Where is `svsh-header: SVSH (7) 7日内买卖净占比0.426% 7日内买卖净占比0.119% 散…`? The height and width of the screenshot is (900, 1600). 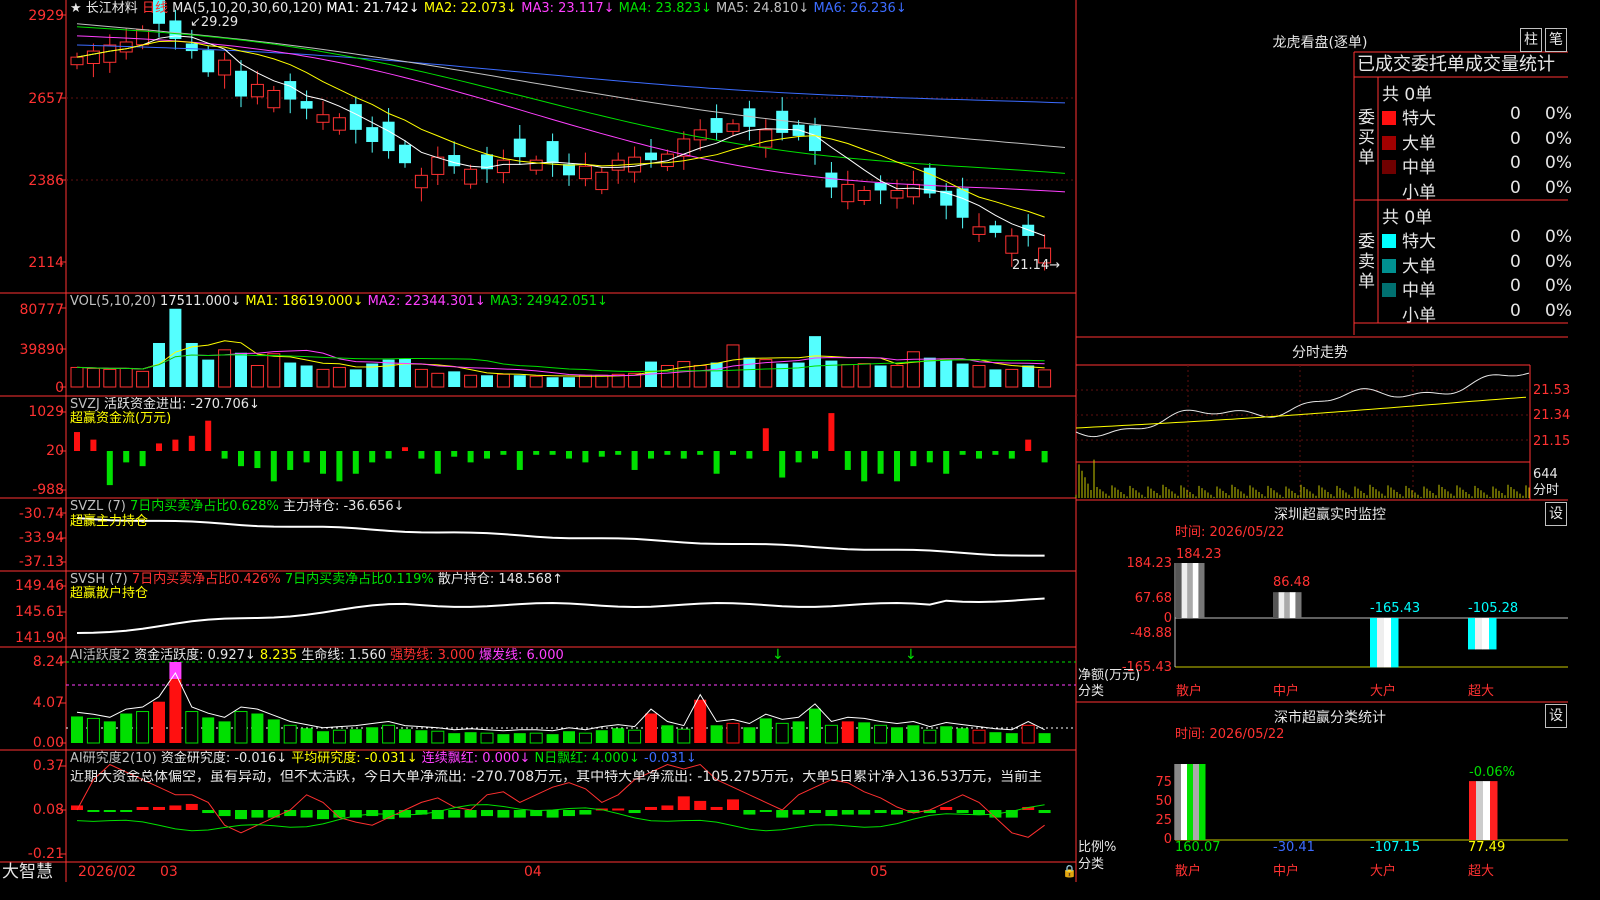
svsh-header: SVSH (7) 7日内买卖净占比0.426% 7日内买卖净占比0.119% 散… is located at coordinates (317, 579).